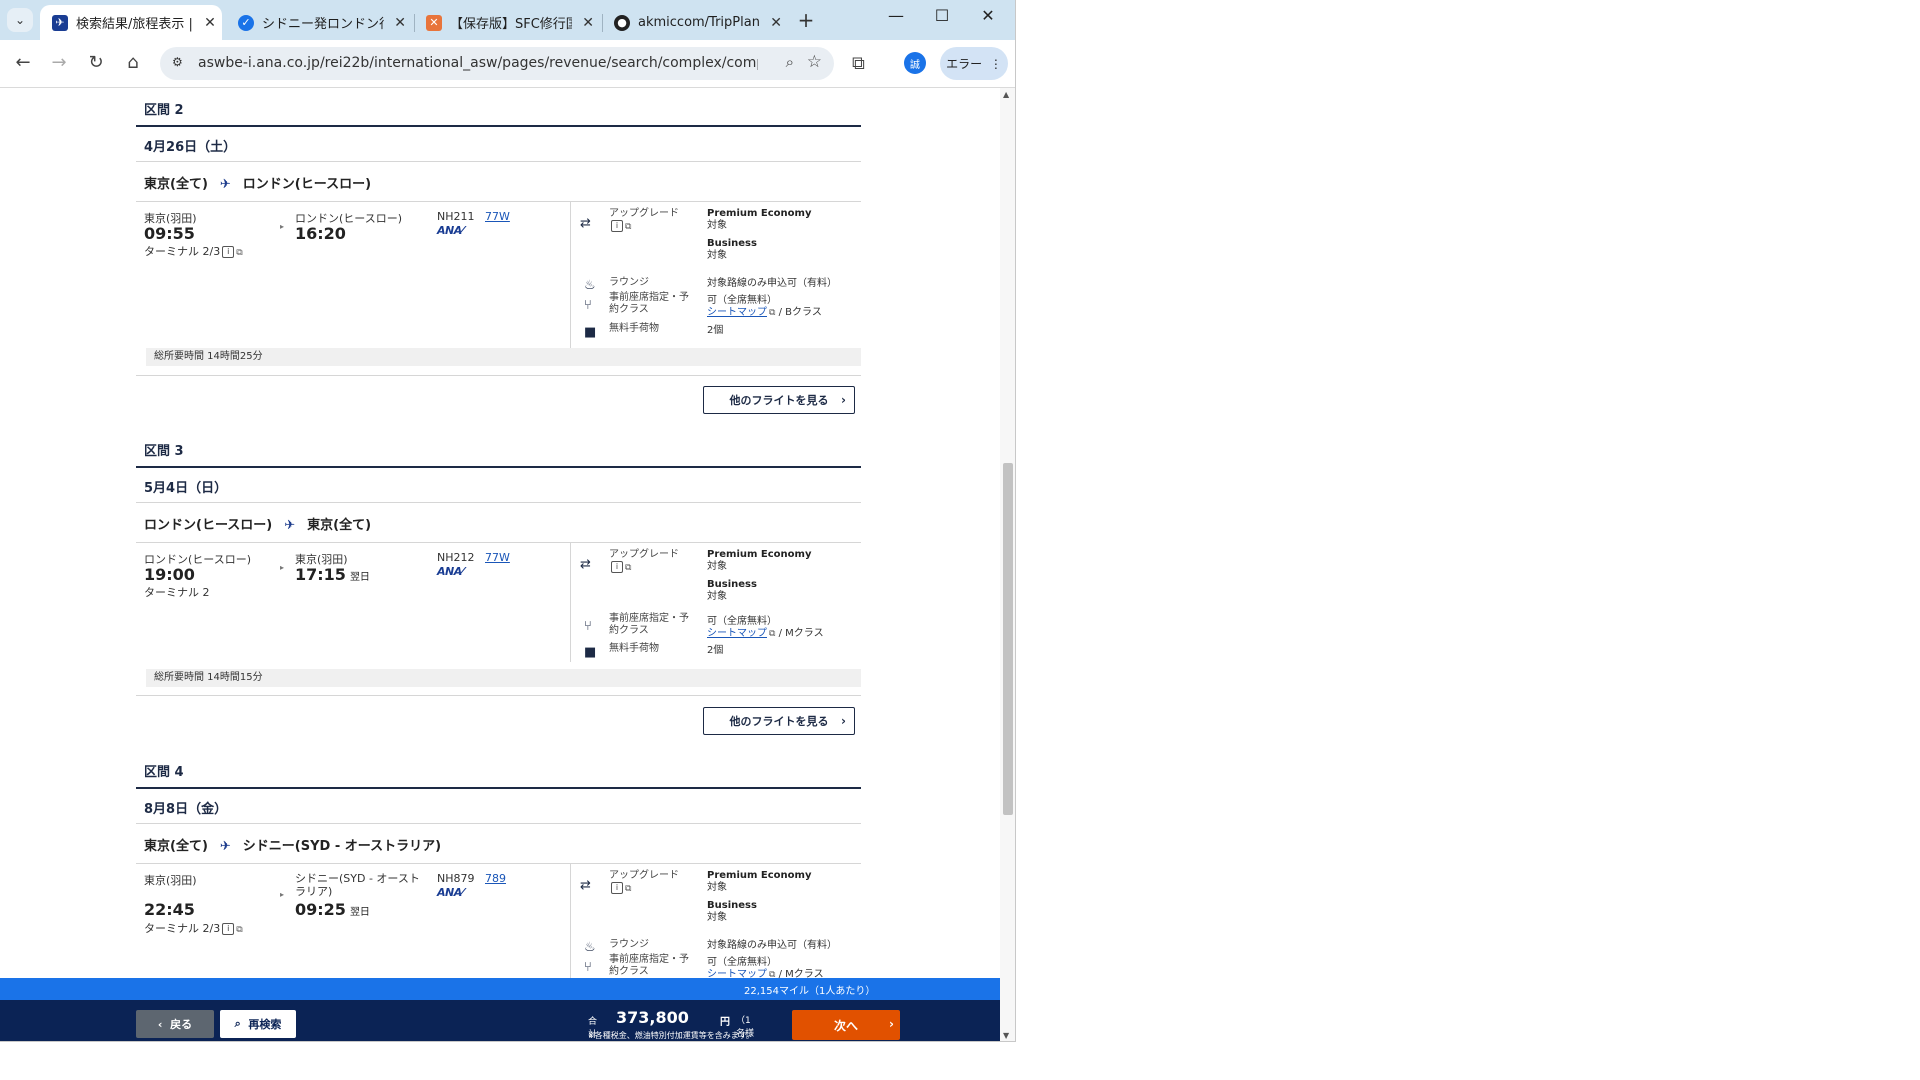  What do you see at coordinates (915, 63) in the screenshot?
I see `profile-avatar: 誠` at bounding box center [915, 63].